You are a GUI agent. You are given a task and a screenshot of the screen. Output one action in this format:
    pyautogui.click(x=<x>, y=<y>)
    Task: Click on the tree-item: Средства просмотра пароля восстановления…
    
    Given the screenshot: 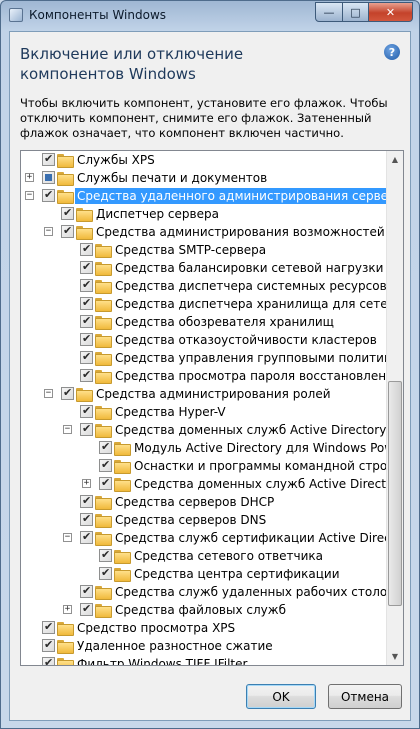 What is the action you would take?
    pyautogui.click(x=204, y=376)
    